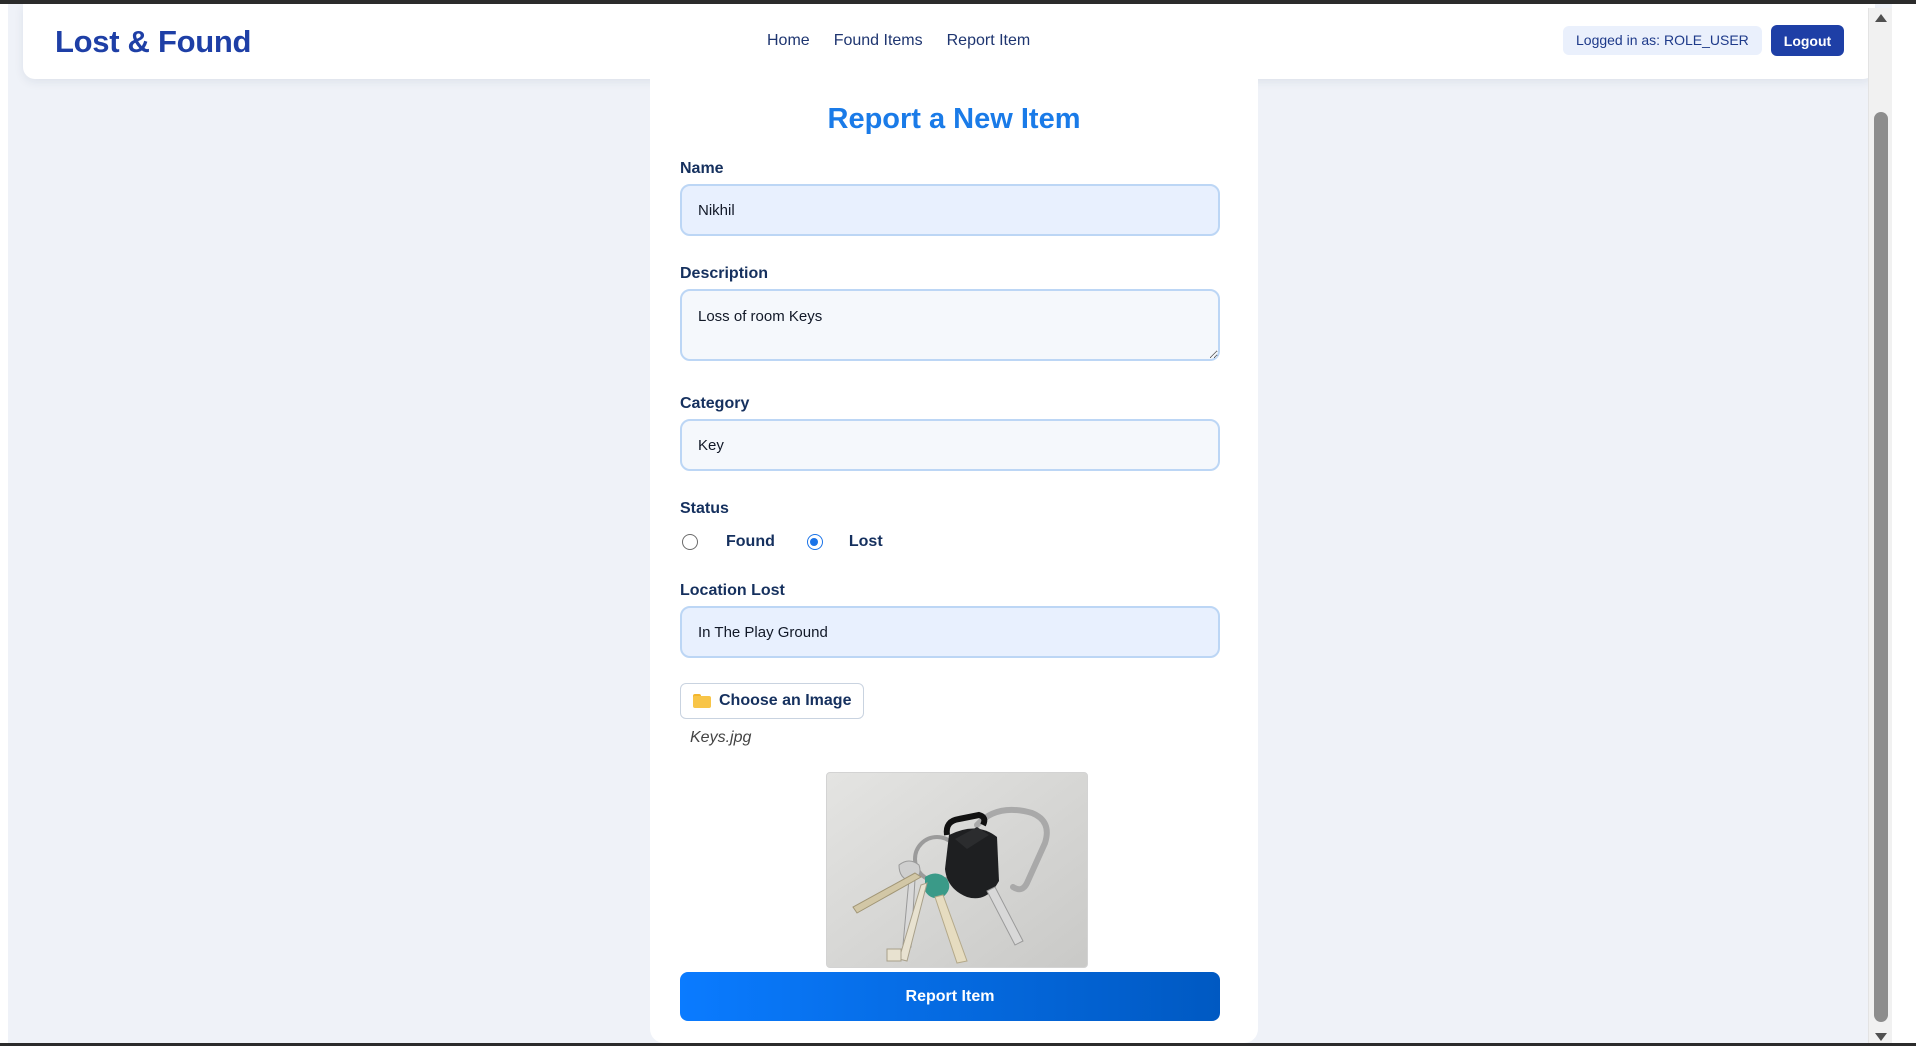 The image size is (1916, 1046). I want to click on scroll-down-icon, so click(1881, 1037).